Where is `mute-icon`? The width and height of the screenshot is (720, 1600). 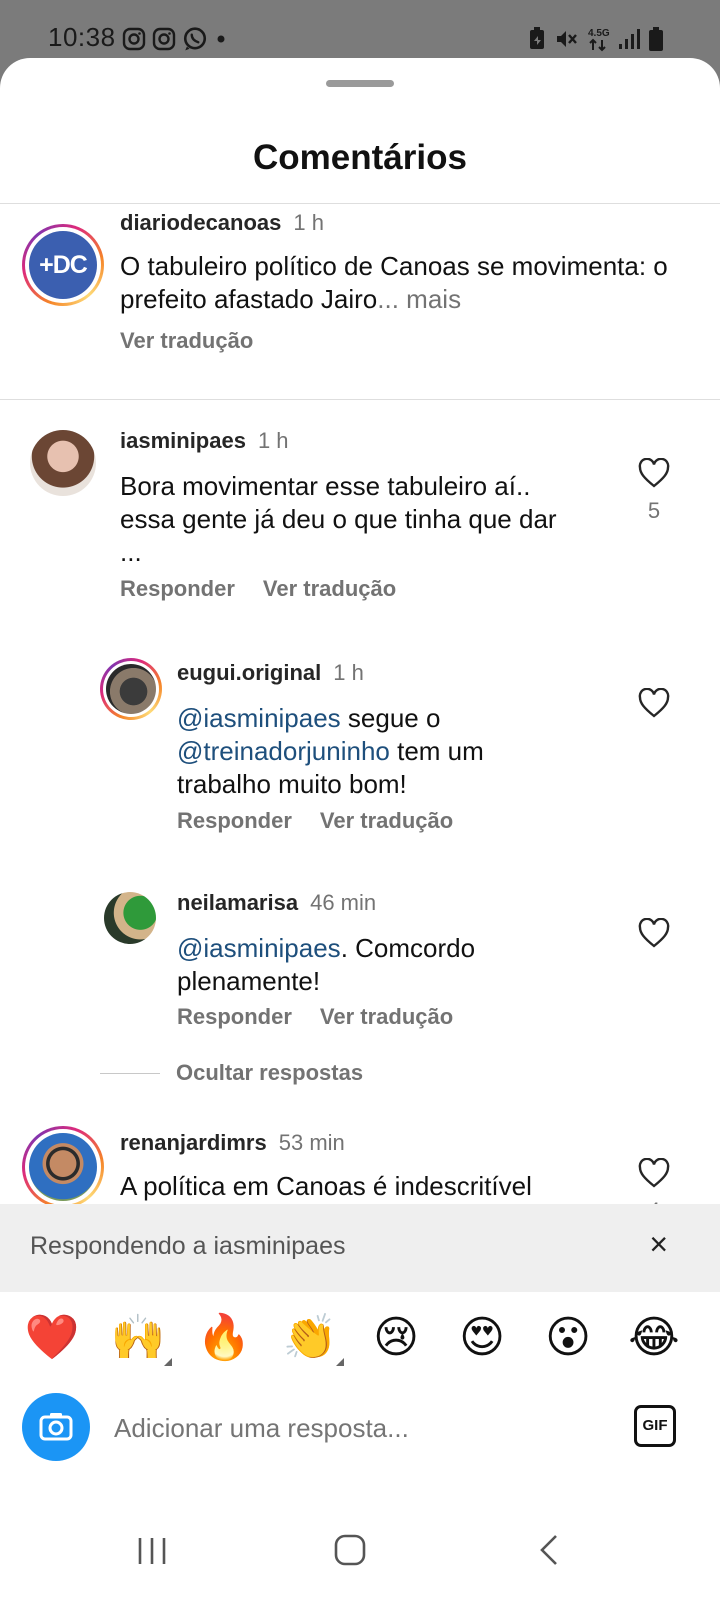
mute-icon is located at coordinates (566, 41).